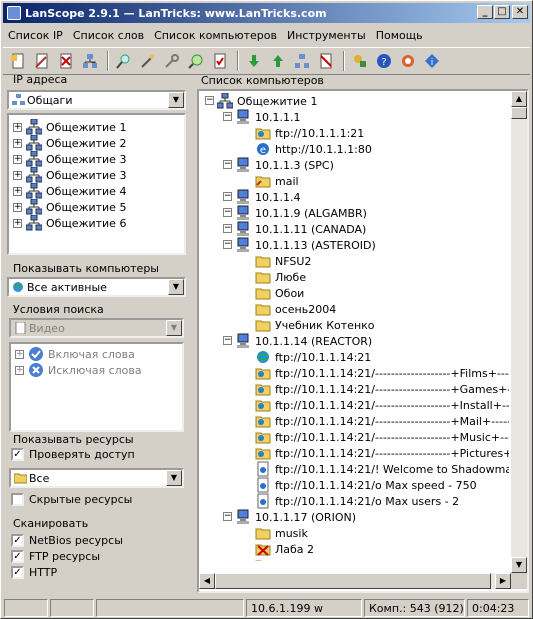  I want to click on exclude-words-row: + Исключая слова, so click(78, 370).